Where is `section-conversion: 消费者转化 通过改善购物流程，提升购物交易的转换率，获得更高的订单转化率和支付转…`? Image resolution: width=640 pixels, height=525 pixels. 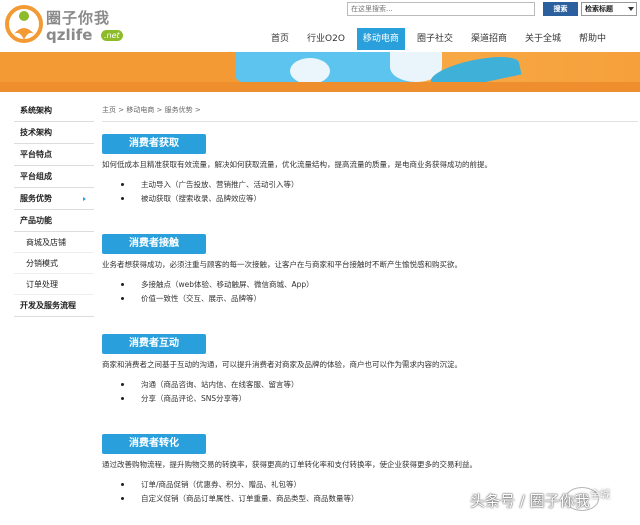 section-conversion: 消费者转化 通过改善购物流程，提升购物交易的转换率，获得更高的订单转化率和支付转… is located at coordinates (289, 470).